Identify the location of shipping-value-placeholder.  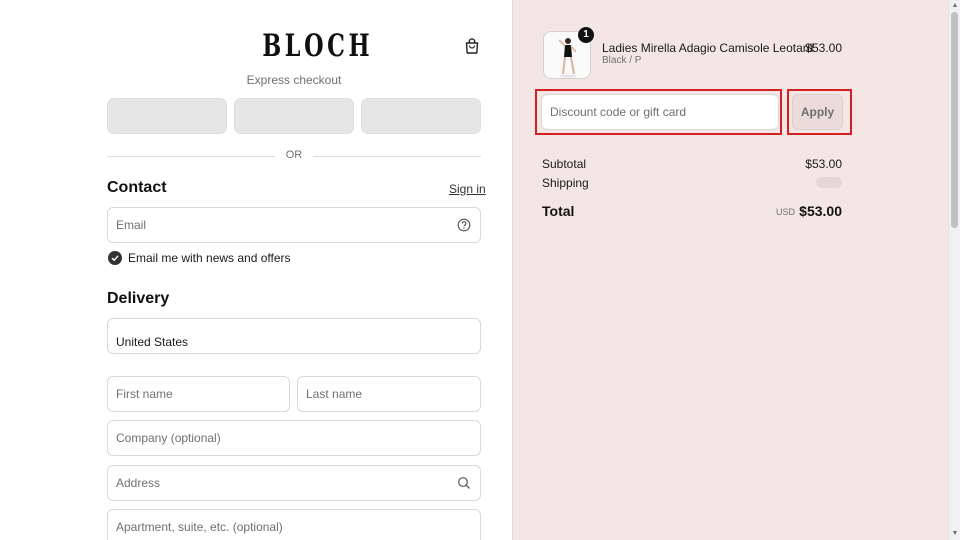
(829, 182).